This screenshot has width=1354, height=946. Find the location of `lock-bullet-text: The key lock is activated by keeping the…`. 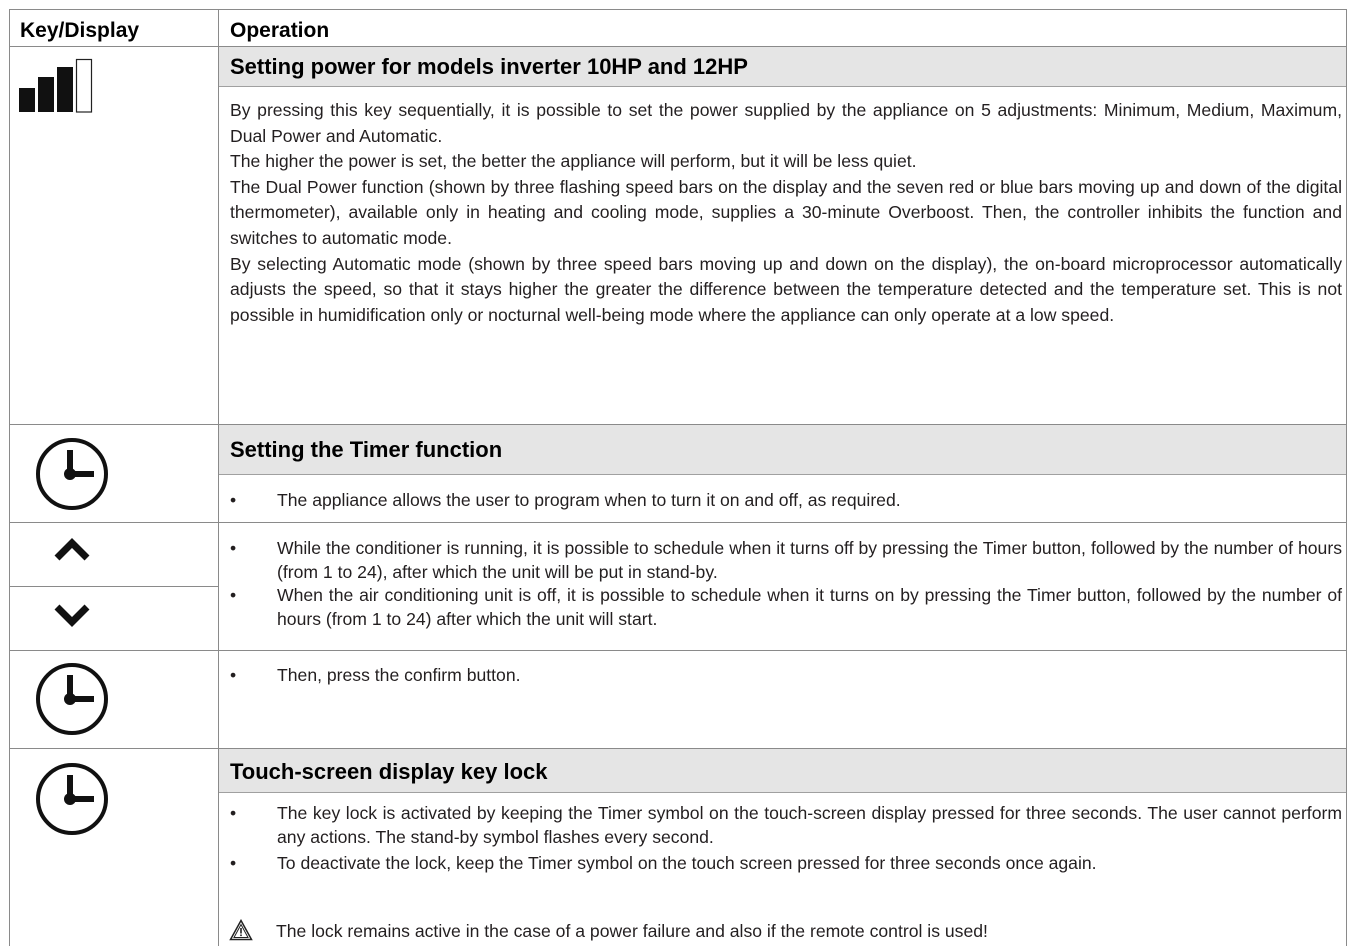

lock-bullet-text: The key lock is activated by keeping the… is located at coordinates (809, 825).